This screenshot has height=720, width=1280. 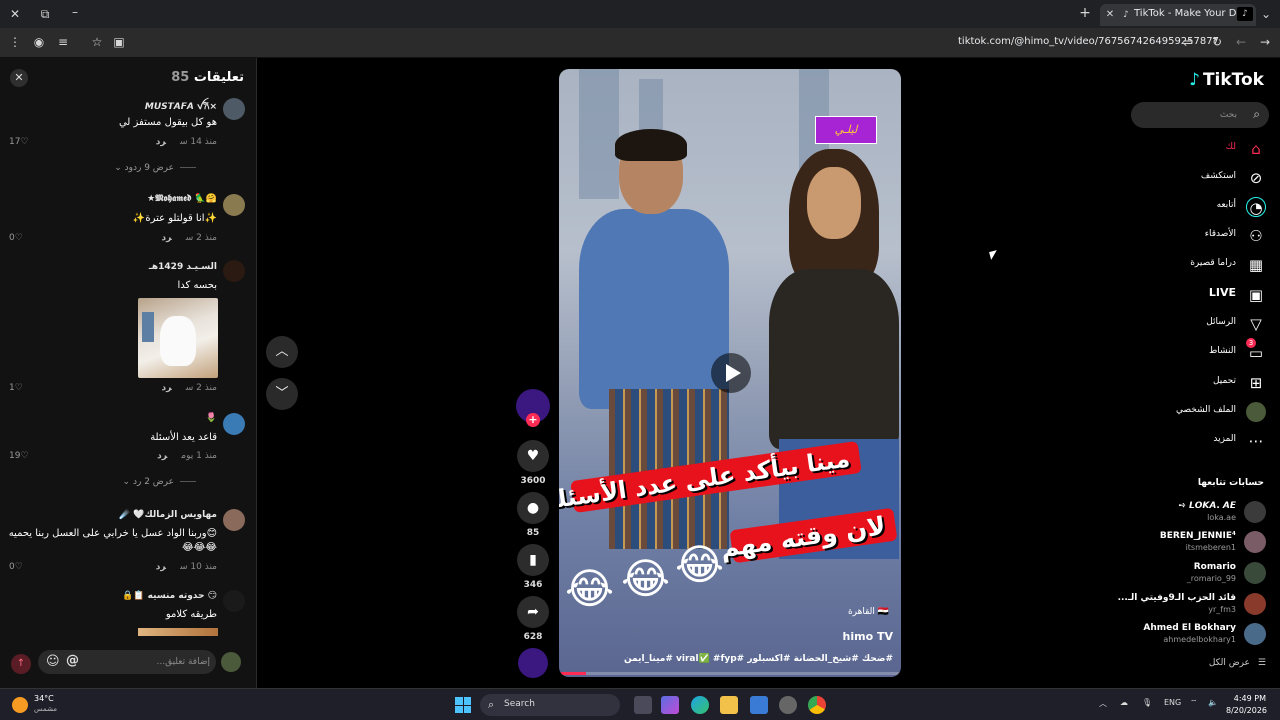 I want to click on comment-username: السـيـد 1429هـ, so click(x=183, y=267).